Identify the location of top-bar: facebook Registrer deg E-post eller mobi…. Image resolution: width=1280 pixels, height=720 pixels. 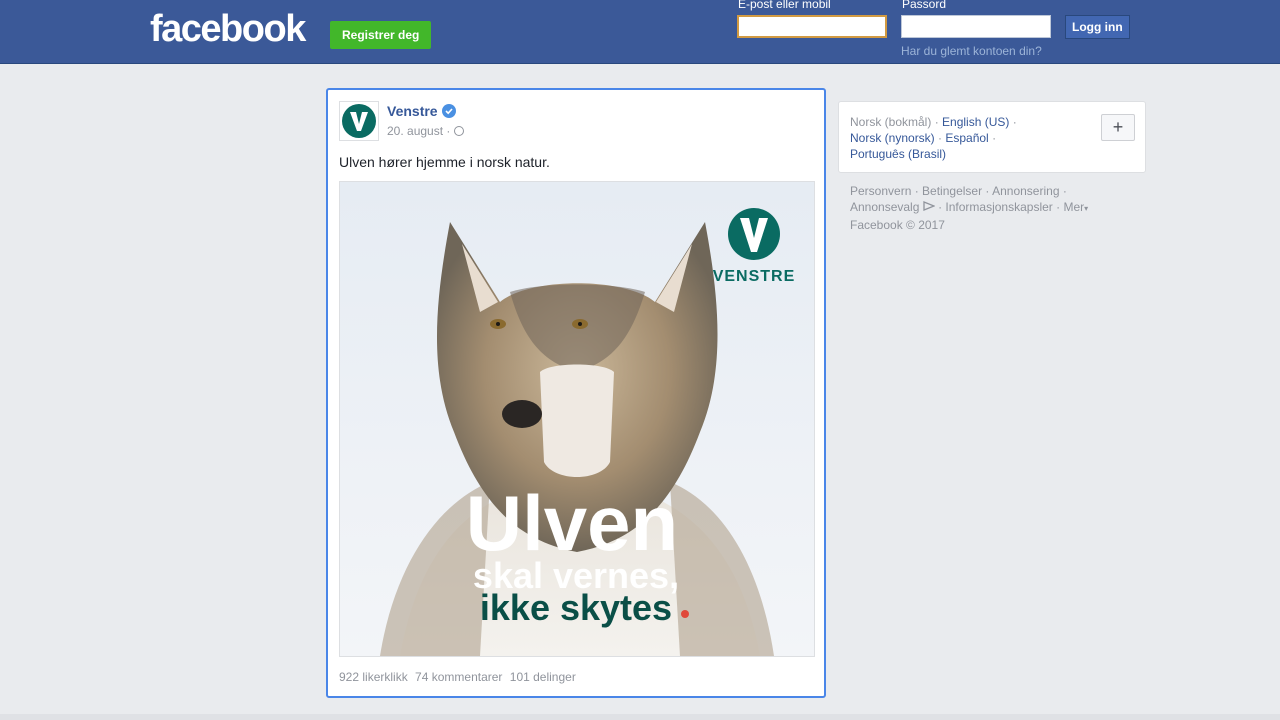
(640, 32).